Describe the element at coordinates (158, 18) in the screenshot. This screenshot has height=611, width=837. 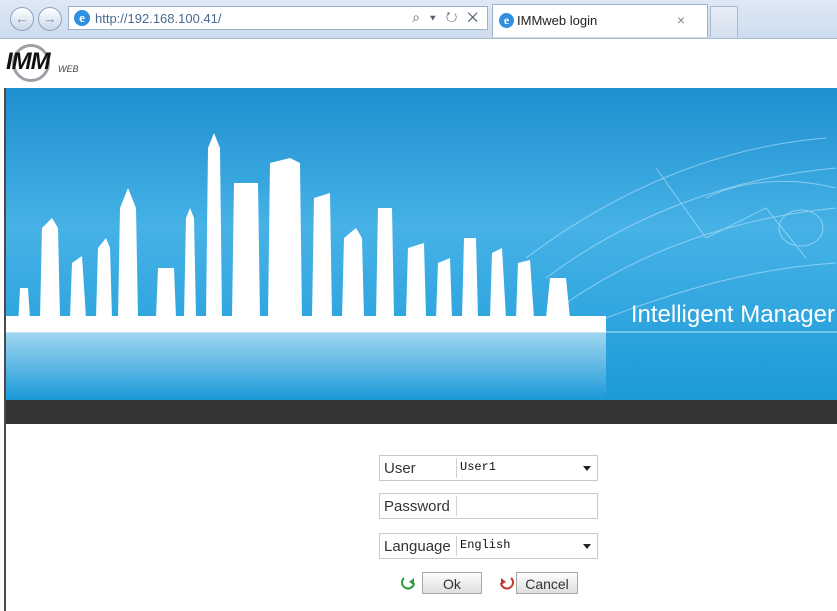
I see `address-url: http://192.168.100.41/` at that location.